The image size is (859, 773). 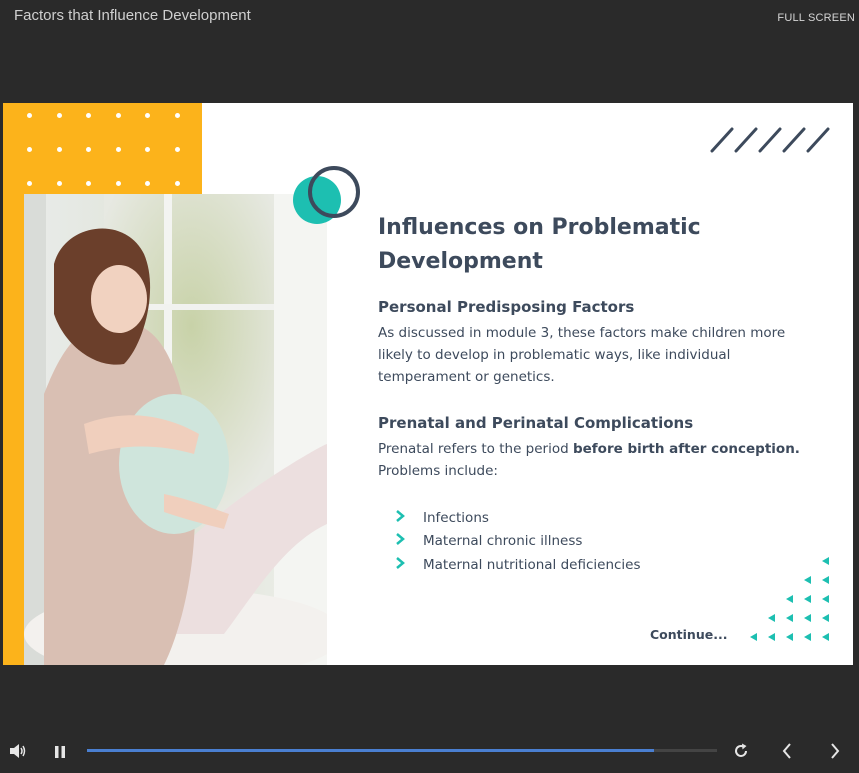 I want to click on course-title: Factors that Influence Development, so click(x=132, y=15).